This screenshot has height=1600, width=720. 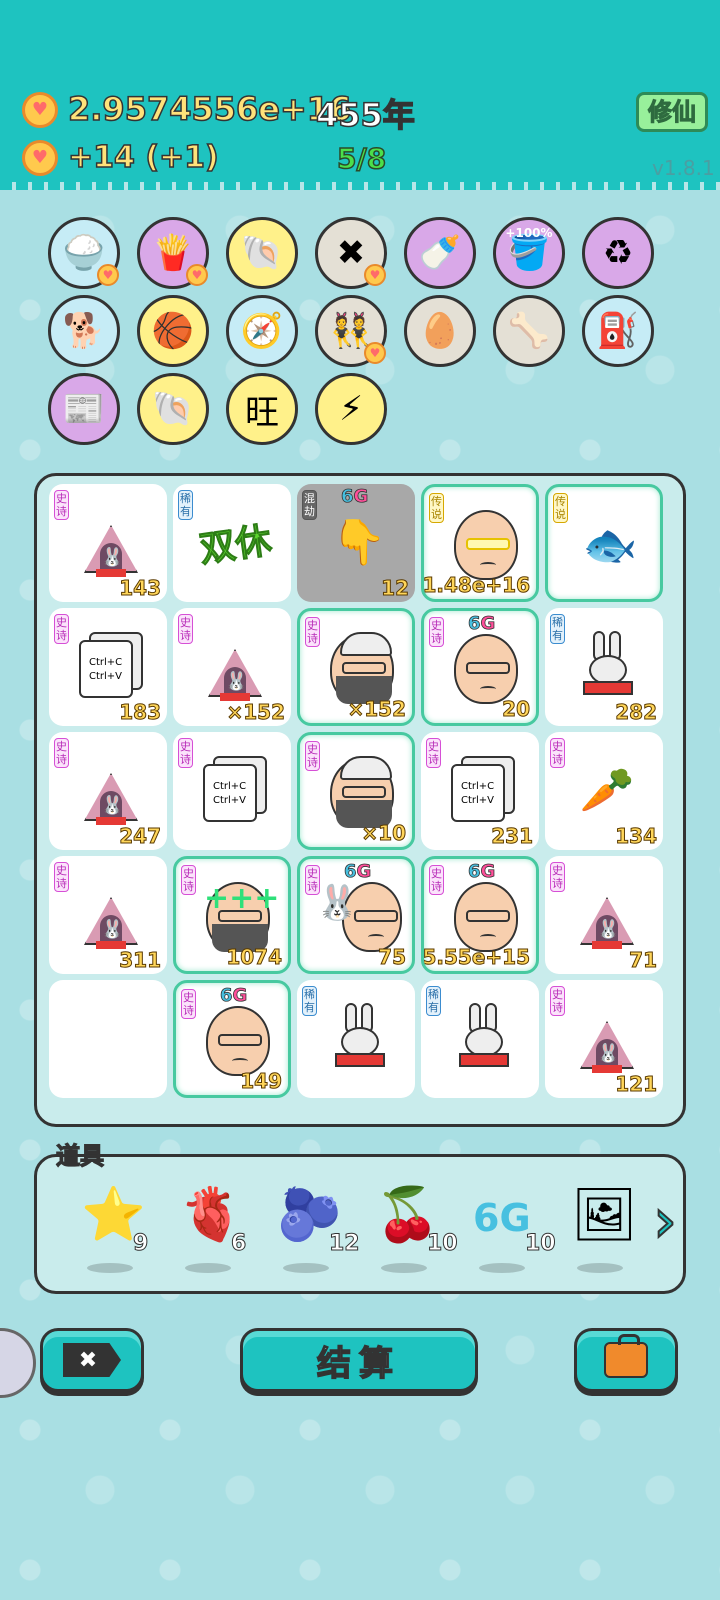 I want to click on board-cell: 史诗 Ctrl+C Ctrl+V, so click(x=232, y=791).